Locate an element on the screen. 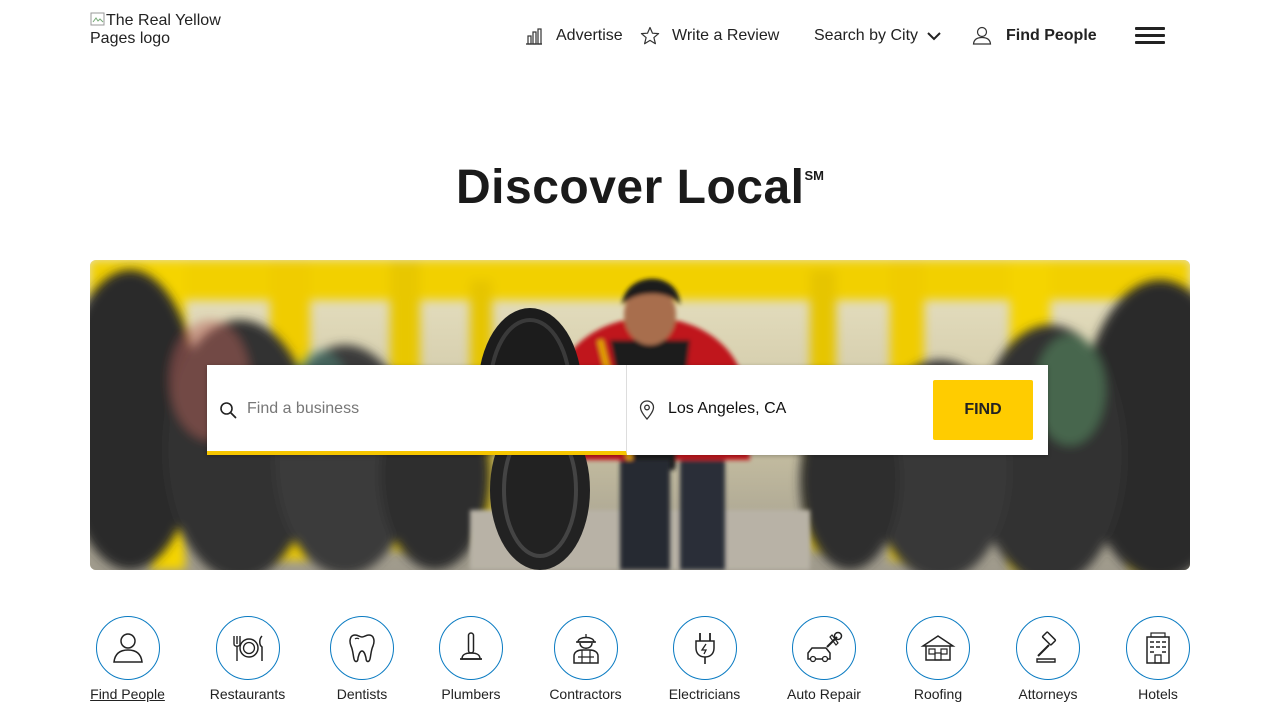 This screenshot has width=1280, height=720. location-input is located at coordinates (793, 409).